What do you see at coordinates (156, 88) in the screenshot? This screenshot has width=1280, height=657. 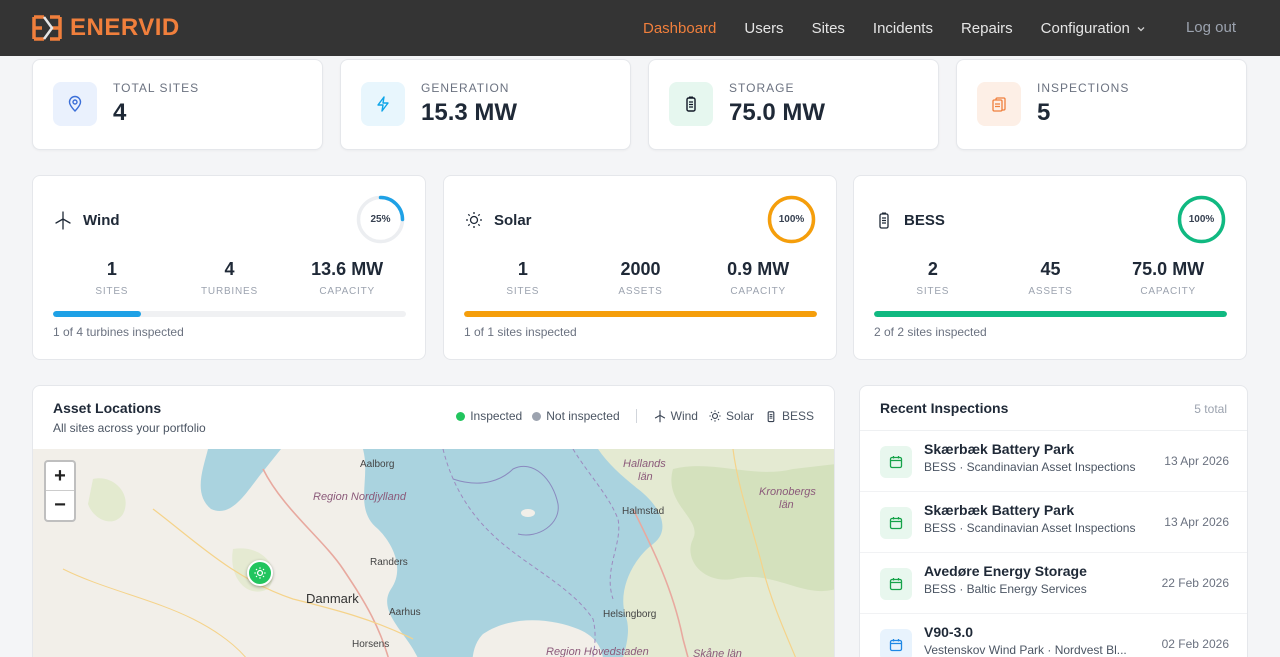 I see `stat-label: TOTAL SITES` at bounding box center [156, 88].